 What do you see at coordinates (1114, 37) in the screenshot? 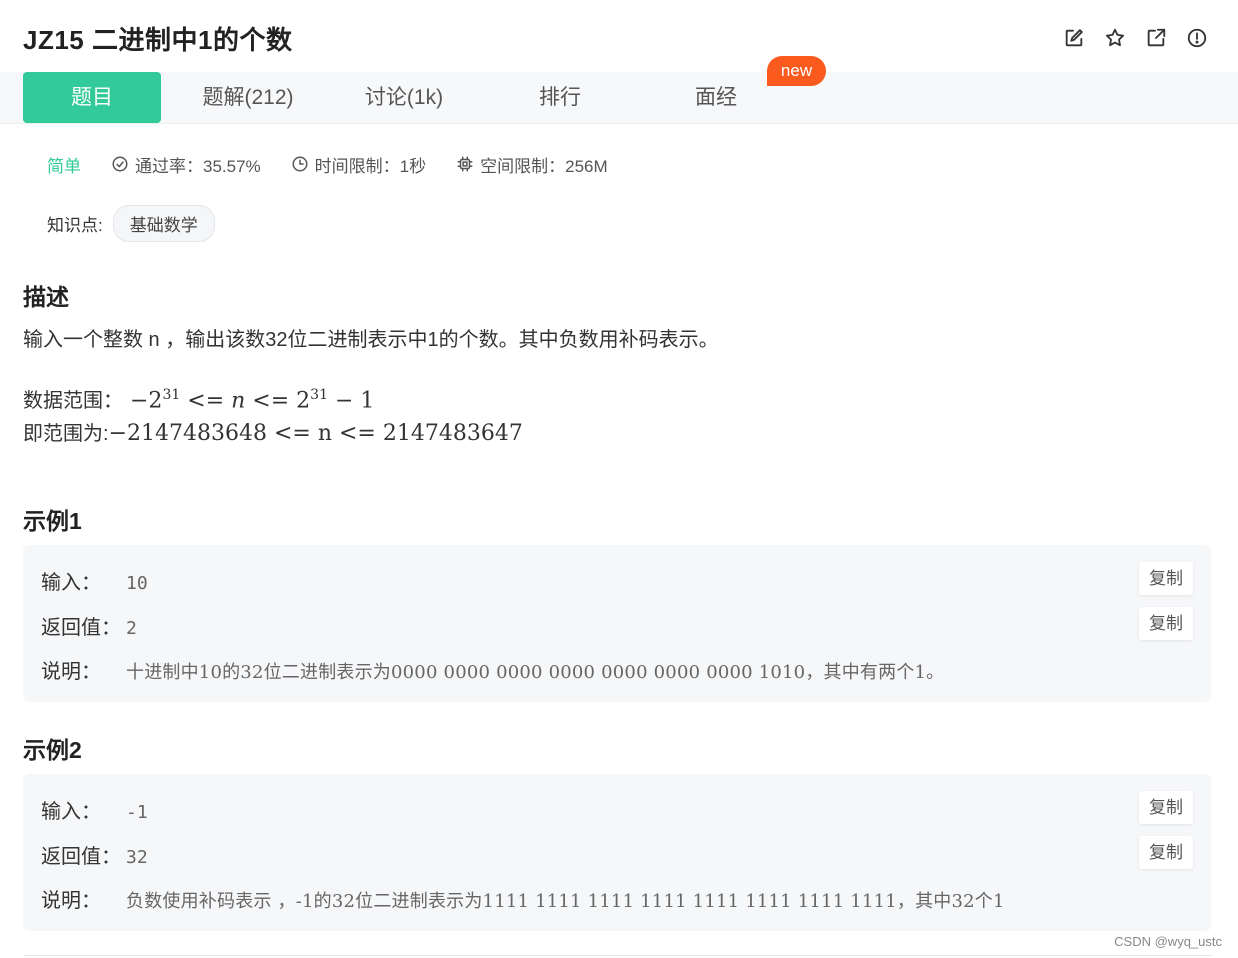
I see `star-icon` at bounding box center [1114, 37].